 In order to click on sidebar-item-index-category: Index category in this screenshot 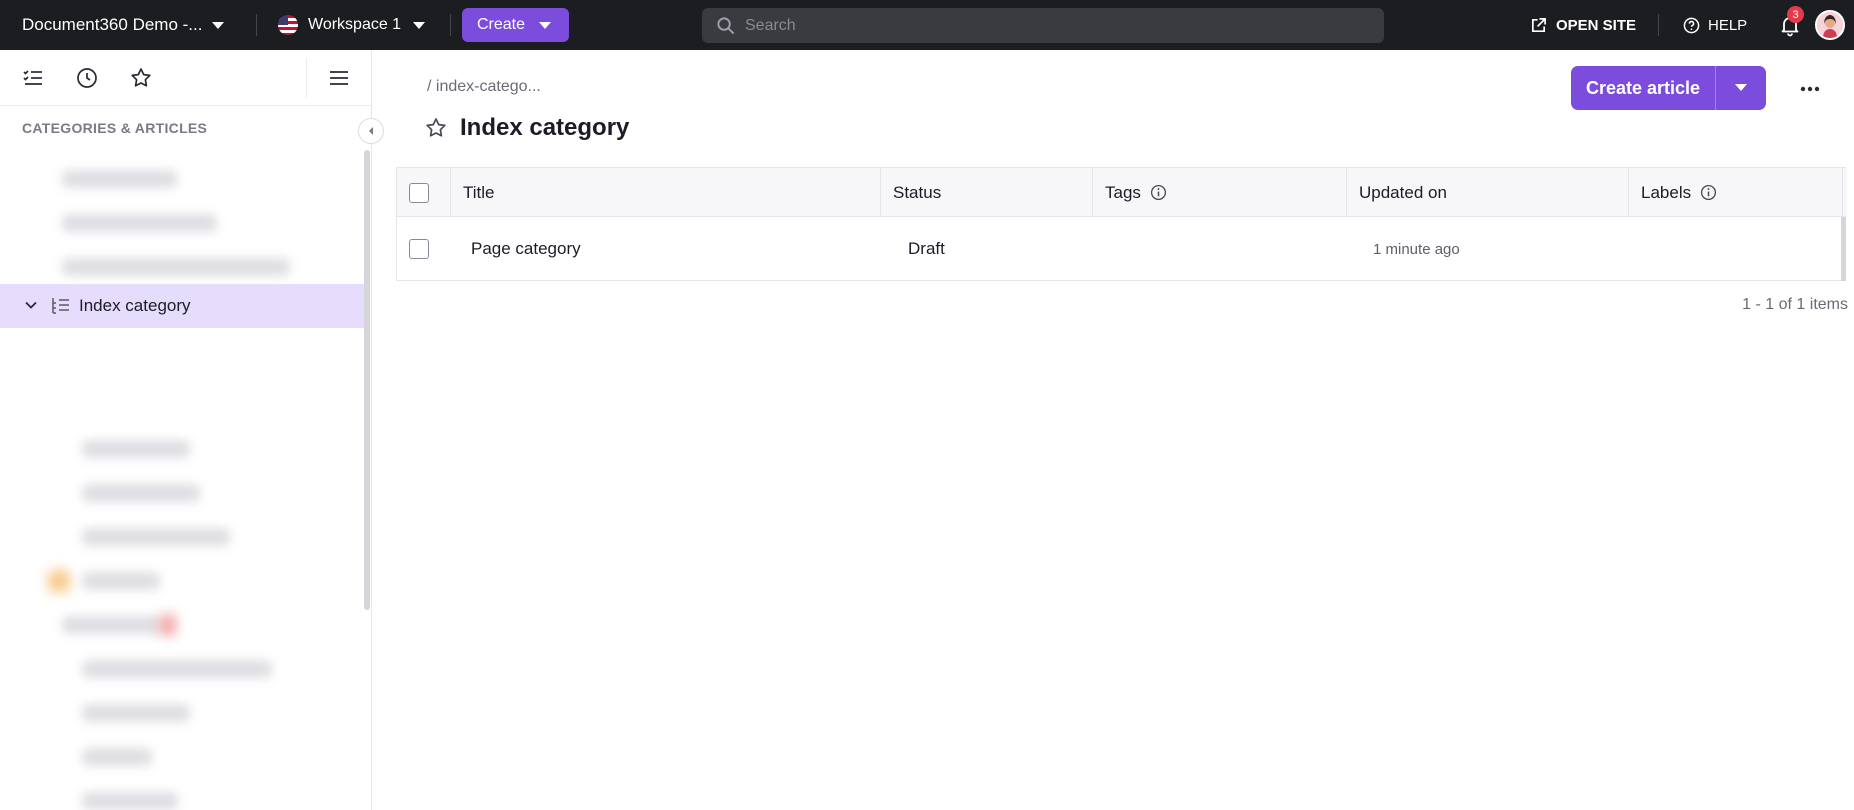, I will do `click(182, 306)`.